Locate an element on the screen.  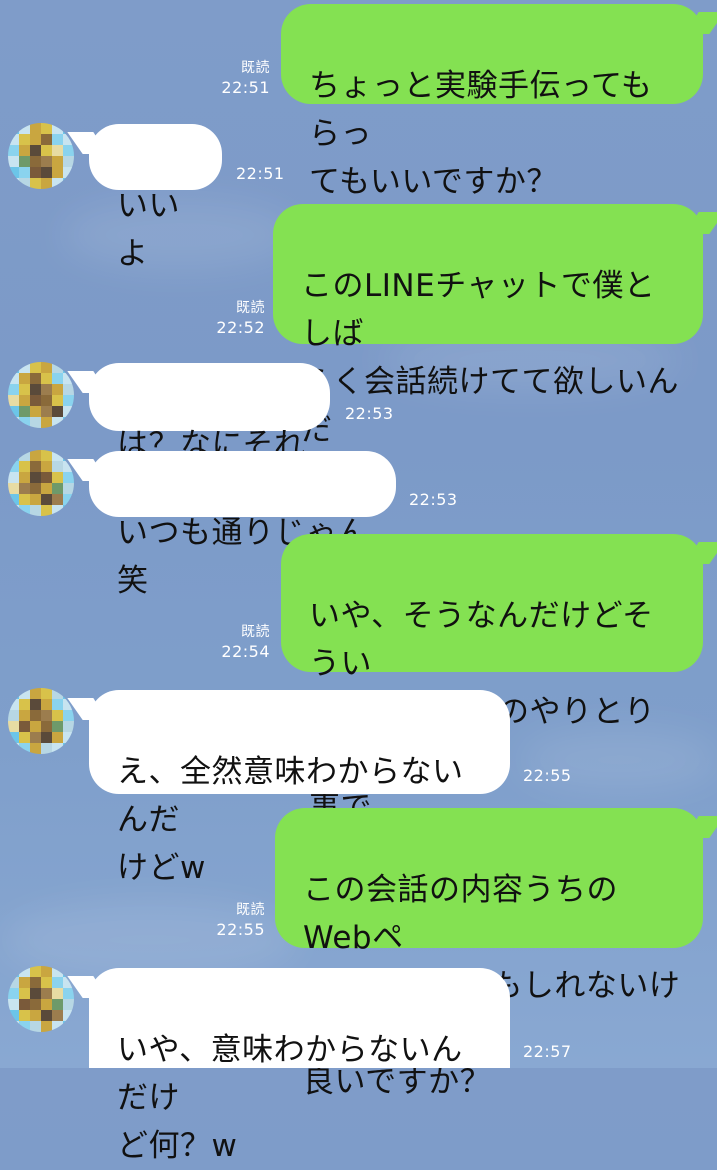
message-bubble-received: え、全然意味わからないんだ けどw is located at coordinates (299, 788).